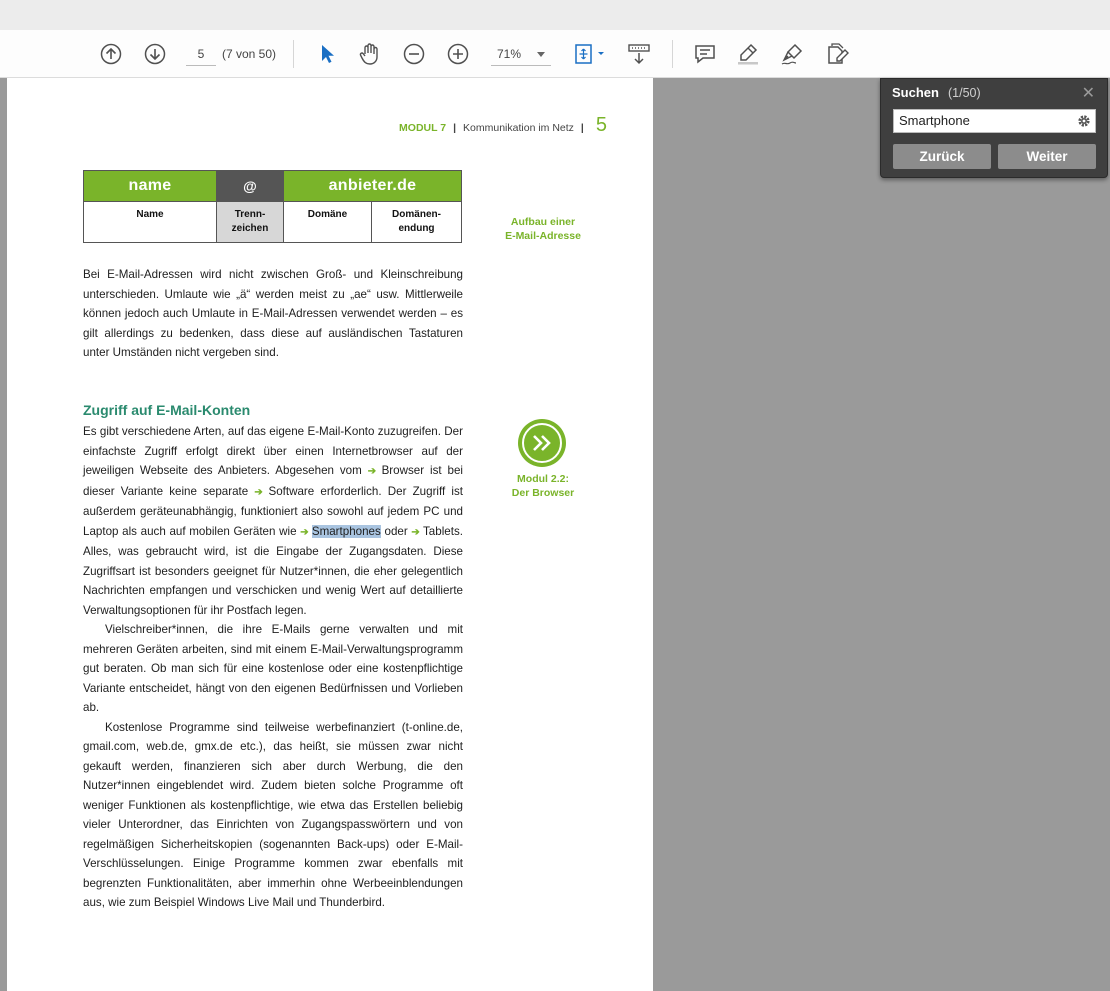  What do you see at coordinates (639, 54) in the screenshot?
I see `scroll-mode-icon` at bounding box center [639, 54].